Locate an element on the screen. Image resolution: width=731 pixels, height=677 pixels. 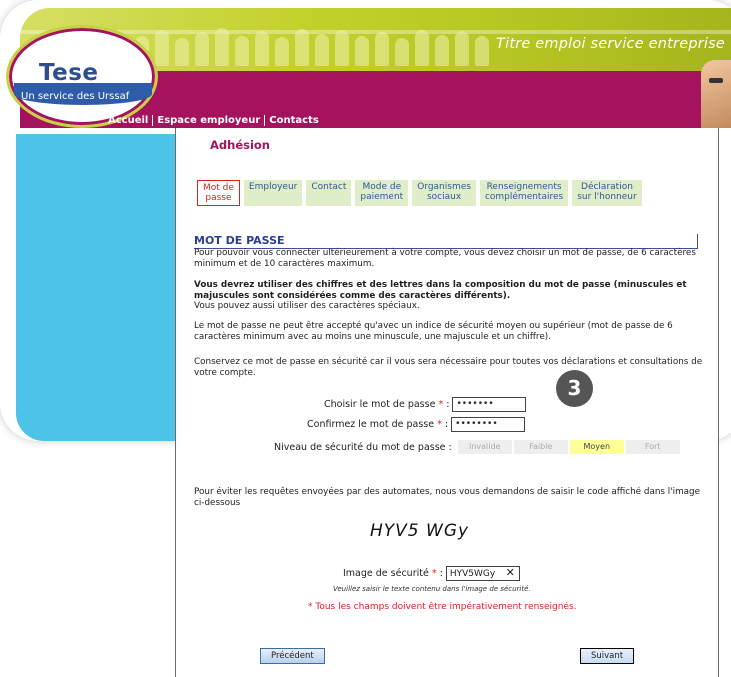
confirm-password-row: Confirmez le mot de passe * : •••••••• is located at coordinates (416, 424).